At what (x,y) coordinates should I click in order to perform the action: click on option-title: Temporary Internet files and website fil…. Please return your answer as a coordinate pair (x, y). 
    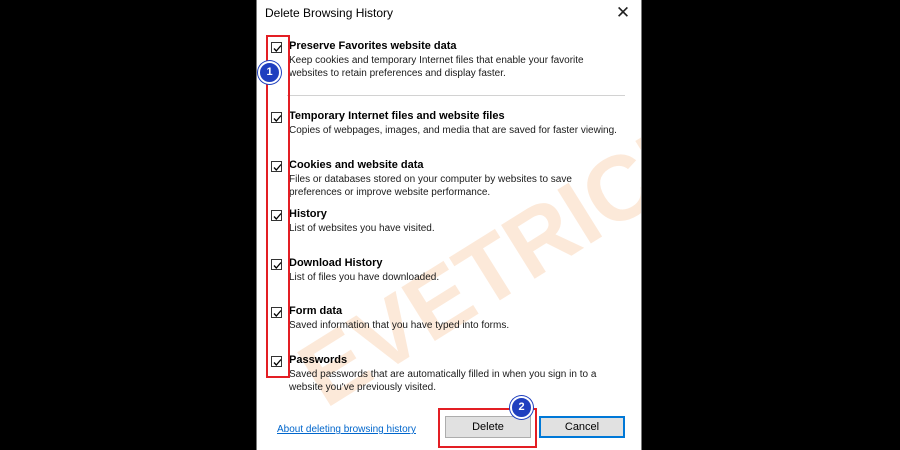
    Looking at the image, I should click on (397, 116).